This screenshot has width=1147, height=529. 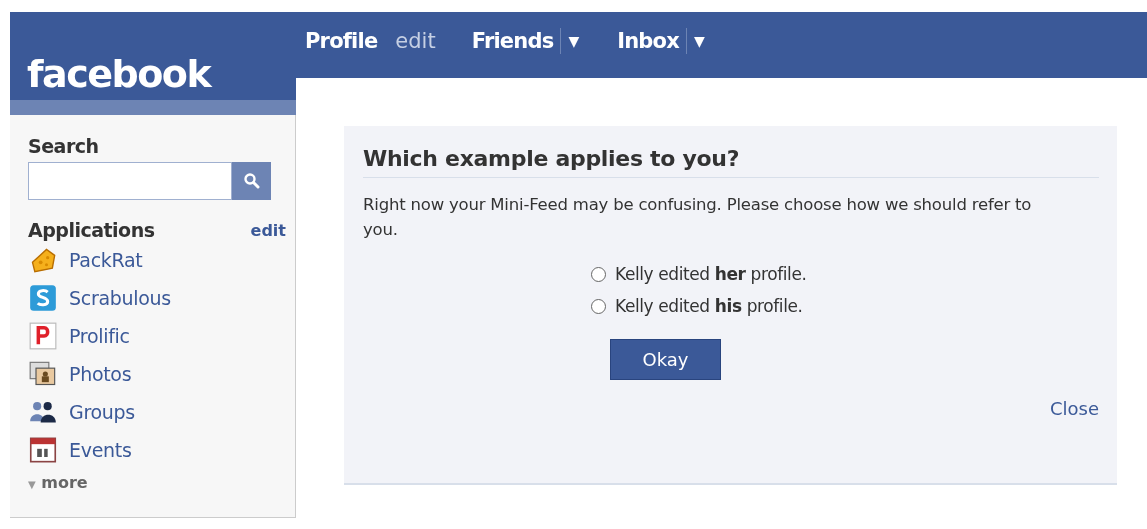 I want to click on application-link: Prolific, so click(x=99, y=336).